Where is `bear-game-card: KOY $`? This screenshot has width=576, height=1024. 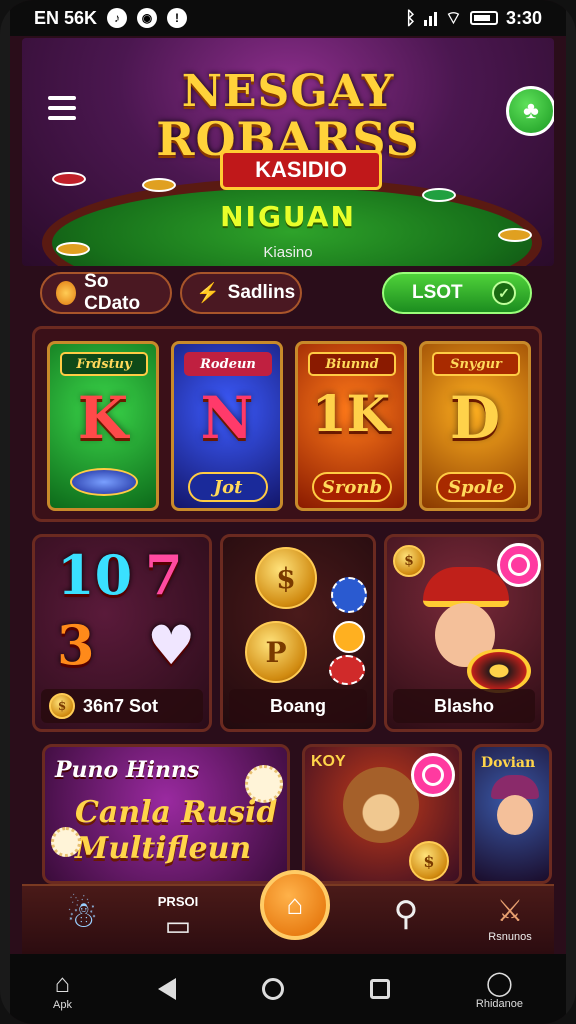 bear-game-card: KOY $ is located at coordinates (382, 814).